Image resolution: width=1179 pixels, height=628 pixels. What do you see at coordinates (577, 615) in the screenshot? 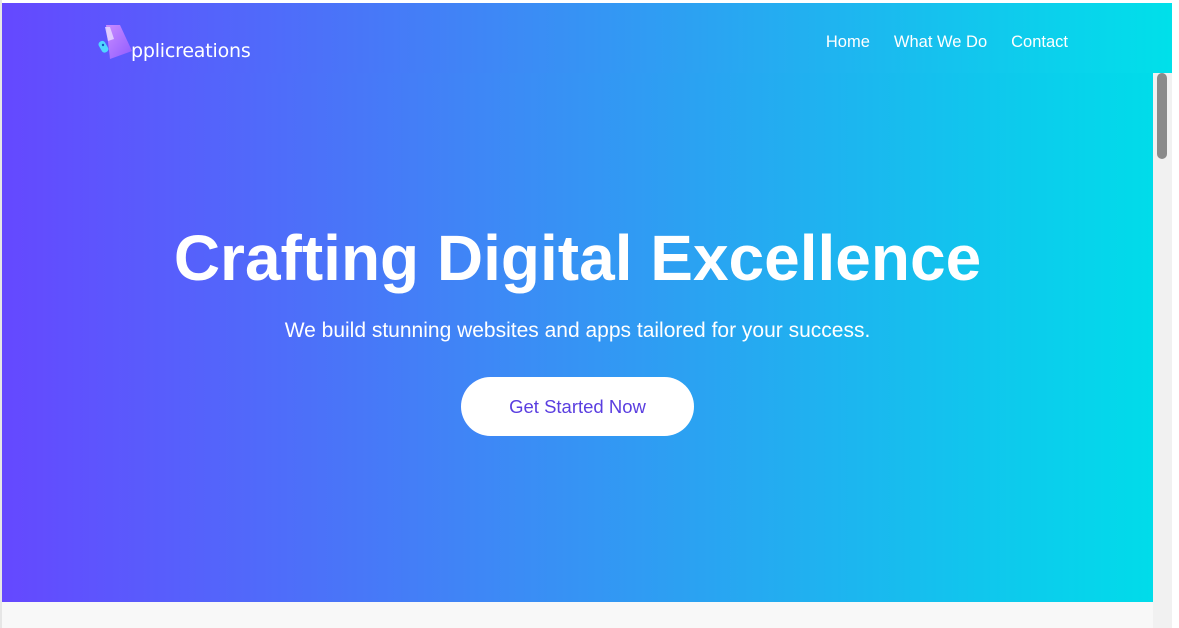
I see `next-section-edge` at bounding box center [577, 615].